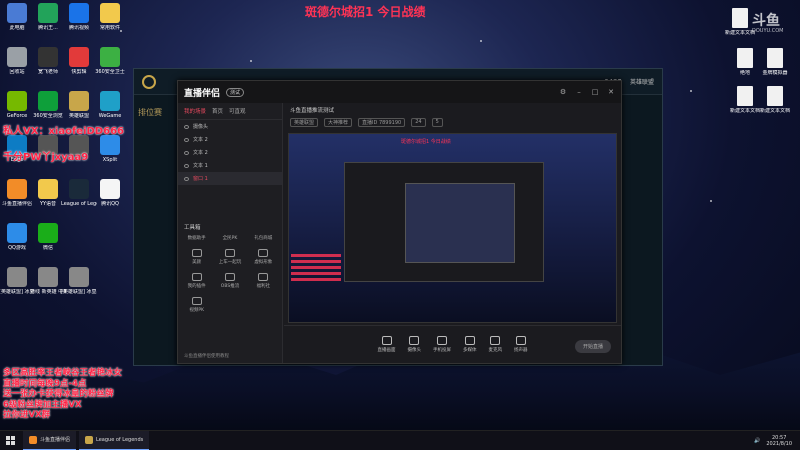 Image resolution: width=800 pixels, height=450 pixels. Describe the element at coordinates (45, 383) in the screenshot. I see `note-line: 直播时间每晚9点-4点` at that location.